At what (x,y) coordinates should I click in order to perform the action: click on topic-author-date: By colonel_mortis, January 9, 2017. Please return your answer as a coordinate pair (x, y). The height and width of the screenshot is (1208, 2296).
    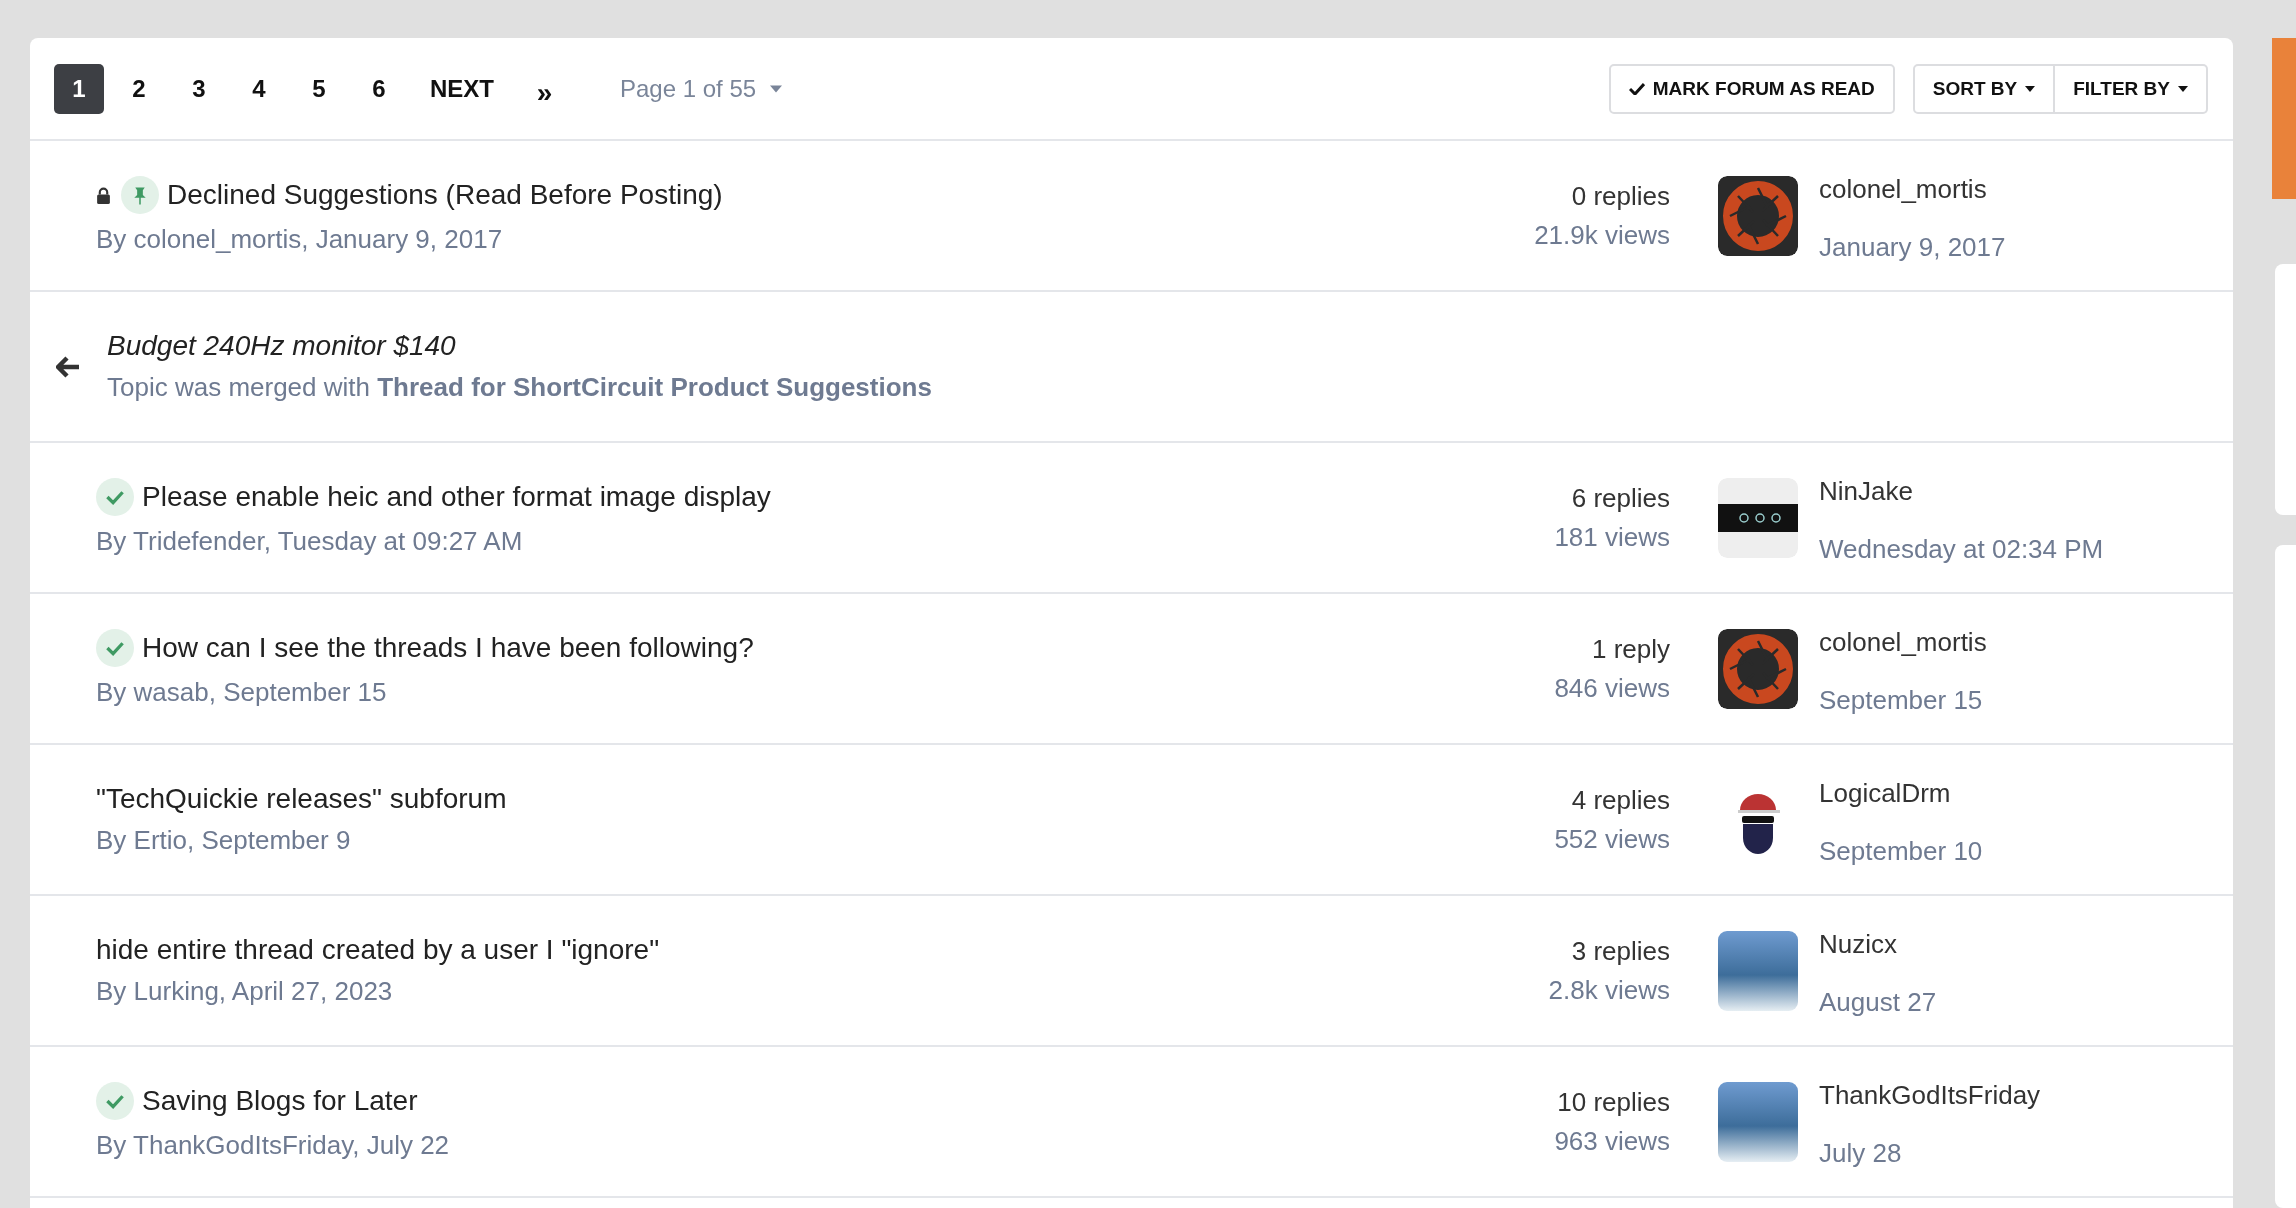
    Looking at the image, I should click on (300, 239).